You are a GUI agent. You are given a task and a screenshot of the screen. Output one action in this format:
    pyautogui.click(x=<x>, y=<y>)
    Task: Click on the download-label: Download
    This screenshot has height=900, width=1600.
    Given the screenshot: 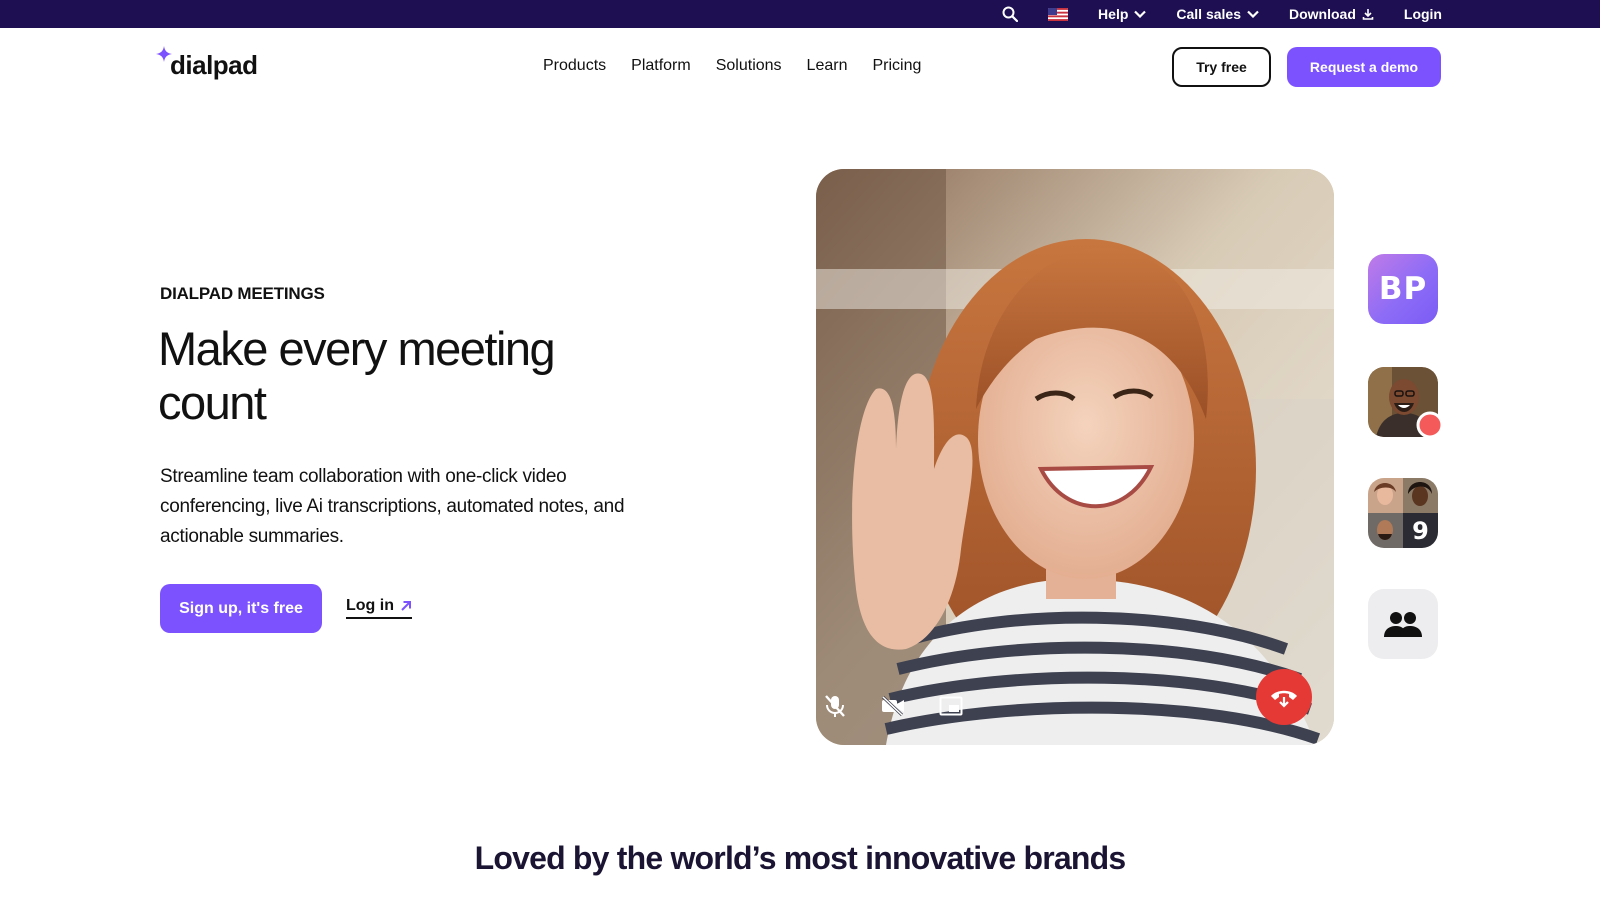 What is the action you would take?
    pyautogui.click(x=1322, y=14)
    